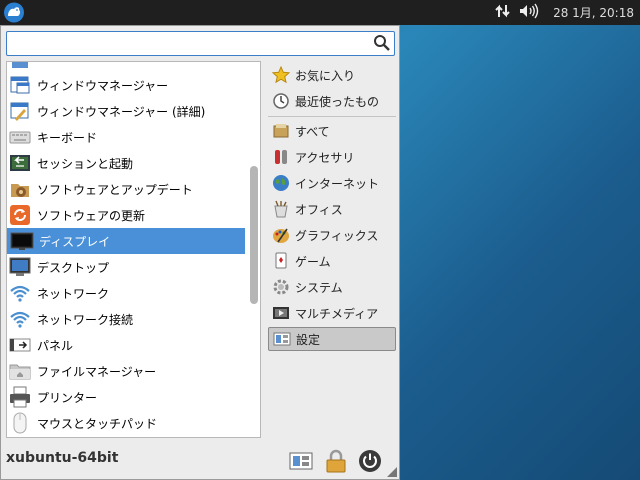 The height and width of the screenshot is (480, 640). Describe the element at coordinates (281, 101) in the screenshot. I see `recent-icon` at that location.